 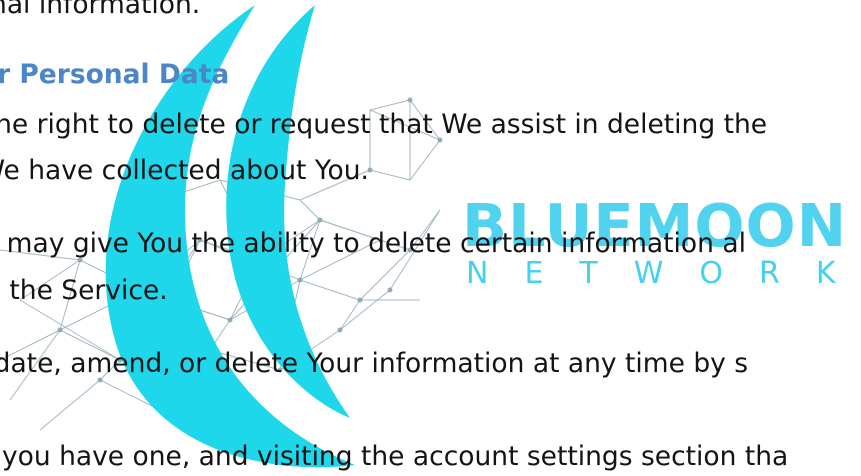 What do you see at coordinates (84, 290) in the screenshot?
I see `text-line: hin the Service.` at bounding box center [84, 290].